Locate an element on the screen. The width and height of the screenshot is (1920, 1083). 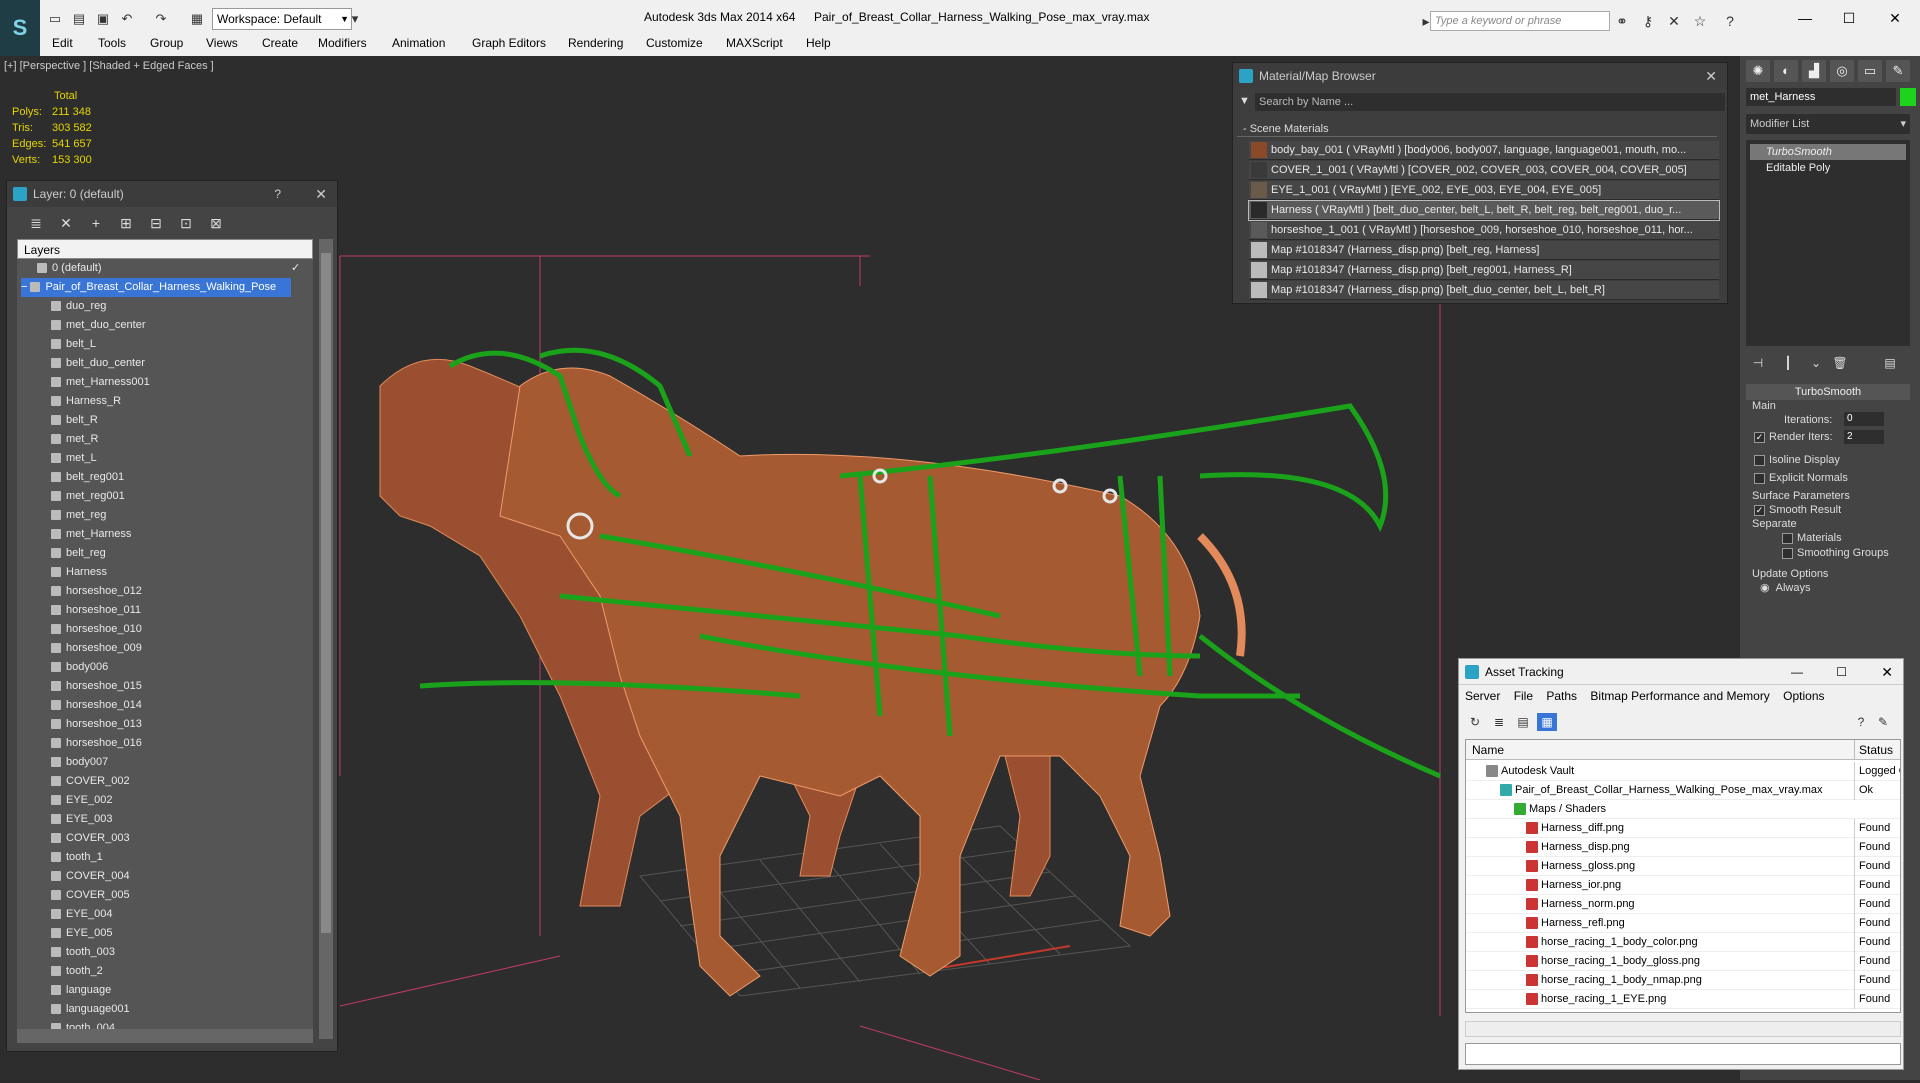
smoothing-groups-row: Smoothing Groups is located at coordinates (1835, 553).